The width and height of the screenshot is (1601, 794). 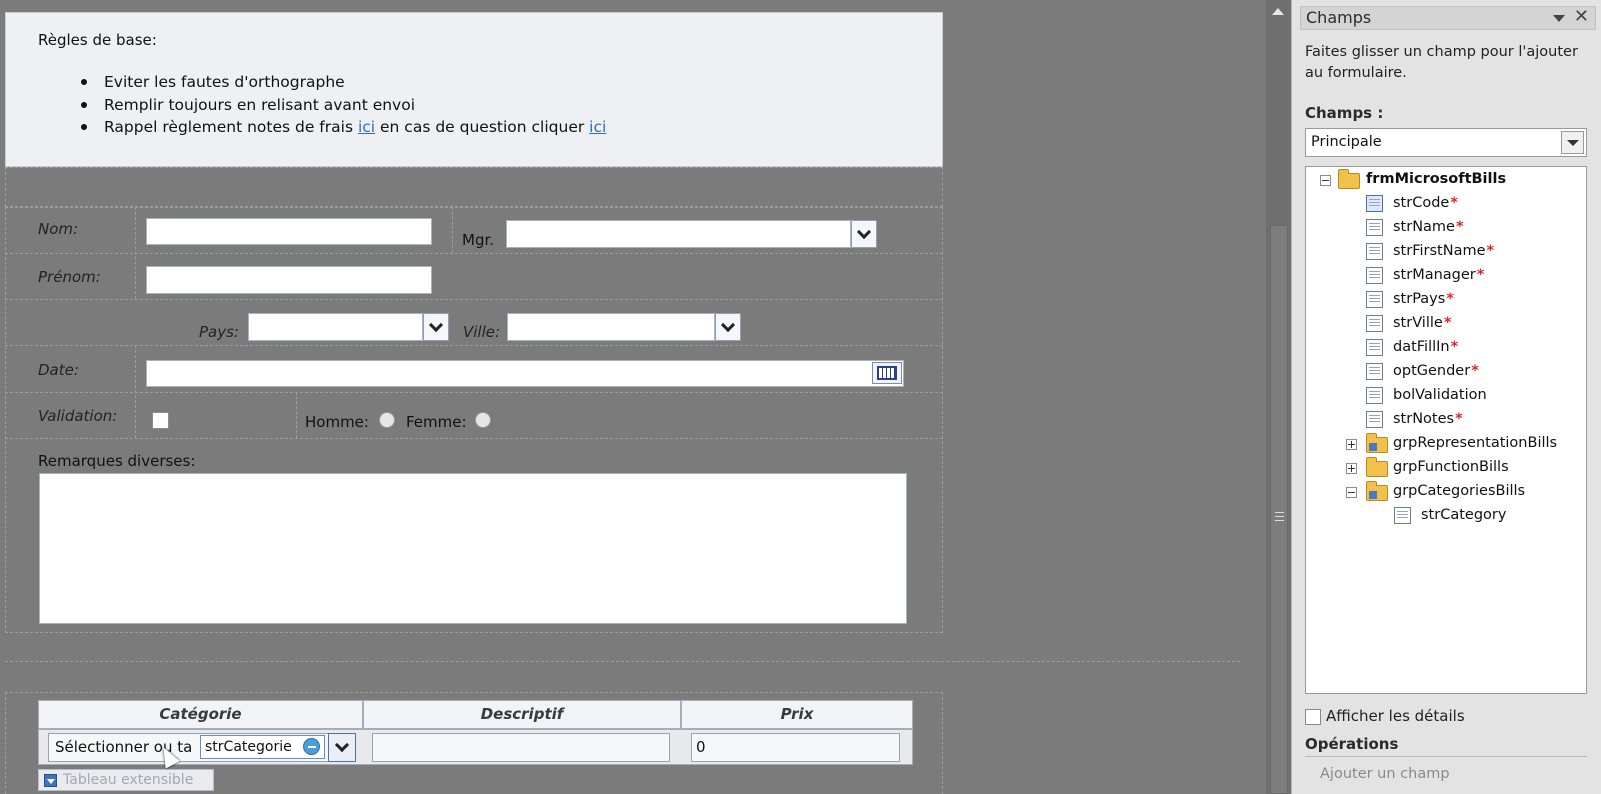 I want to click on layout-region, so click(x=474, y=187).